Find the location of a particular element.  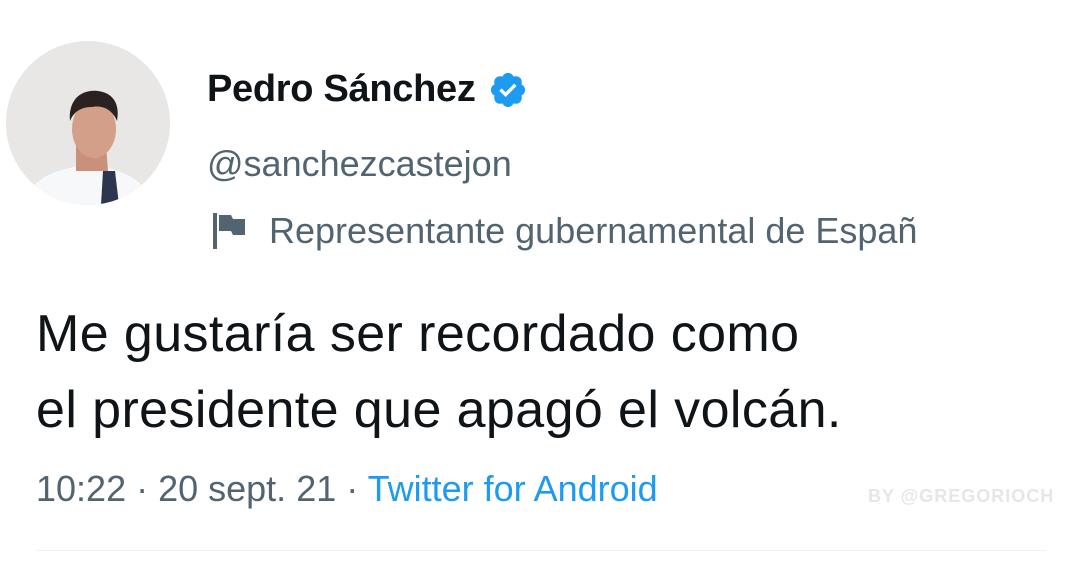

tweet-text-line-1: Me gustaría ser recordado como is located at coordinates (418, 334).